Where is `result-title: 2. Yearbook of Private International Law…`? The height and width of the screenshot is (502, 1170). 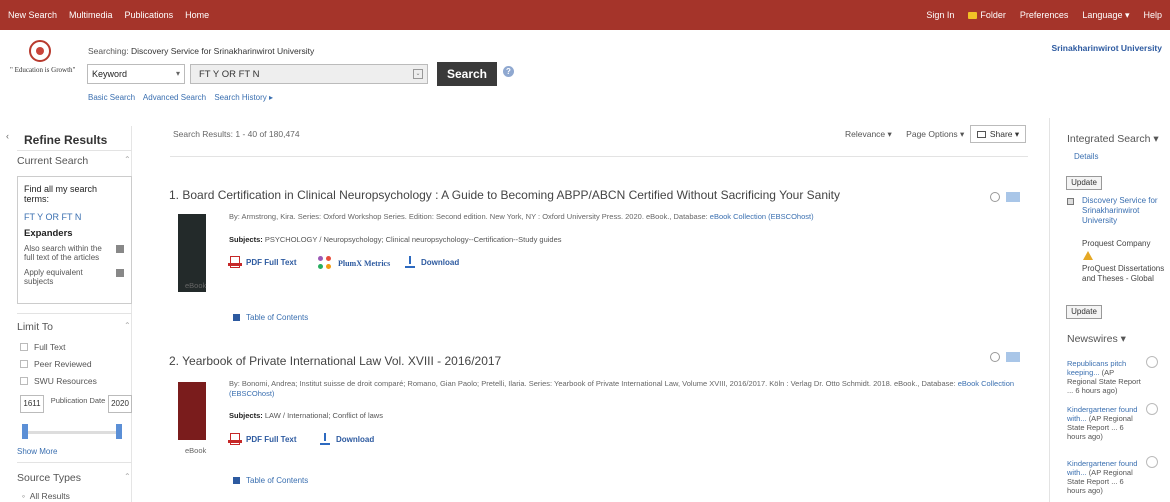
result-title: 2. Yearbook of Private International Law… is located at coordinates (335, 361).